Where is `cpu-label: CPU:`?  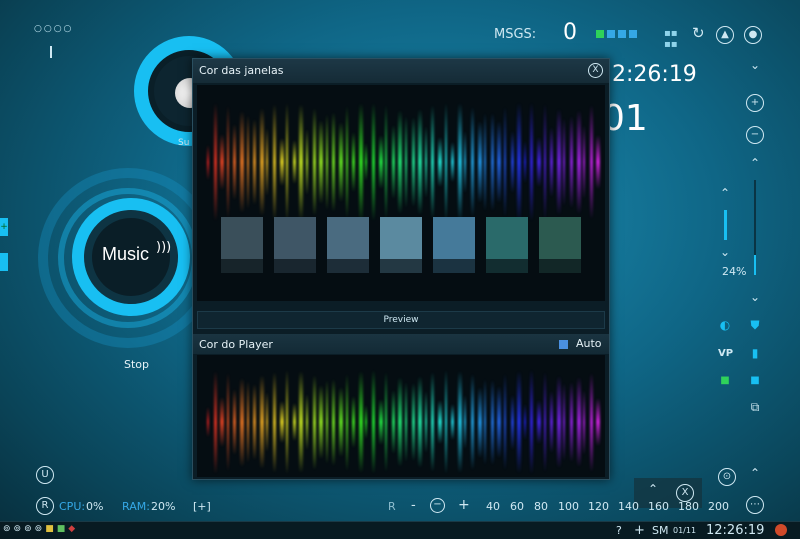
cpu-label: CPU: is located at coordinates (72, 506).